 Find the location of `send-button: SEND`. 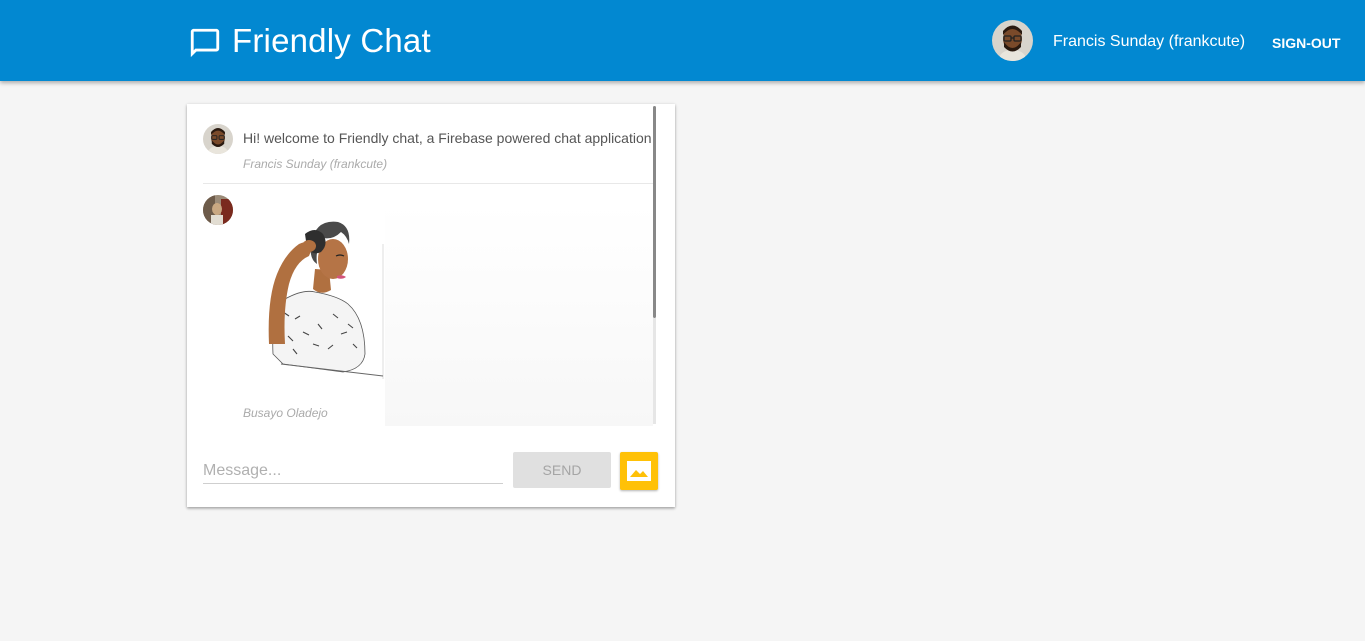

send-button: SEND is located at coordinates (562, 470).